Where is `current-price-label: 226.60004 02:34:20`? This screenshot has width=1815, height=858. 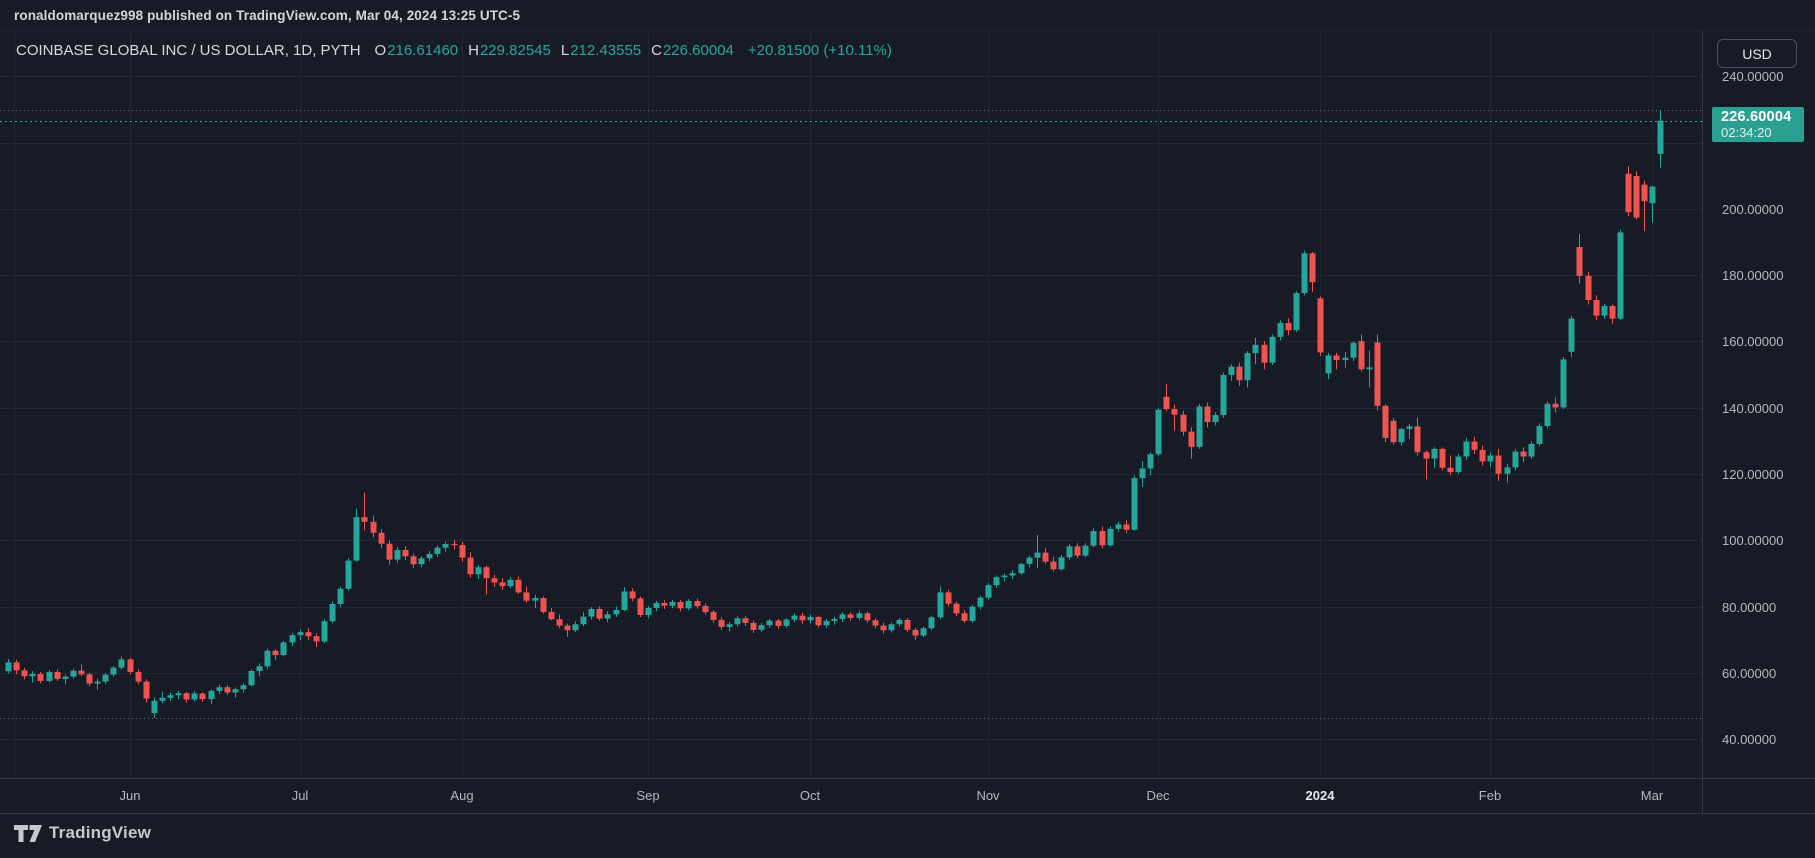
current-price-label: 226.60004 02:34:20 is located at coordinates (1758, 125).